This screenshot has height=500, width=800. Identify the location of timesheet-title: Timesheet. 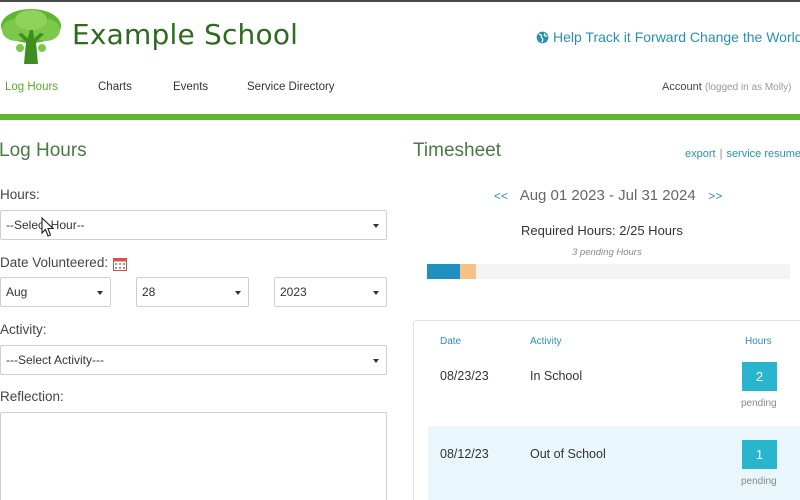
(457, 150).